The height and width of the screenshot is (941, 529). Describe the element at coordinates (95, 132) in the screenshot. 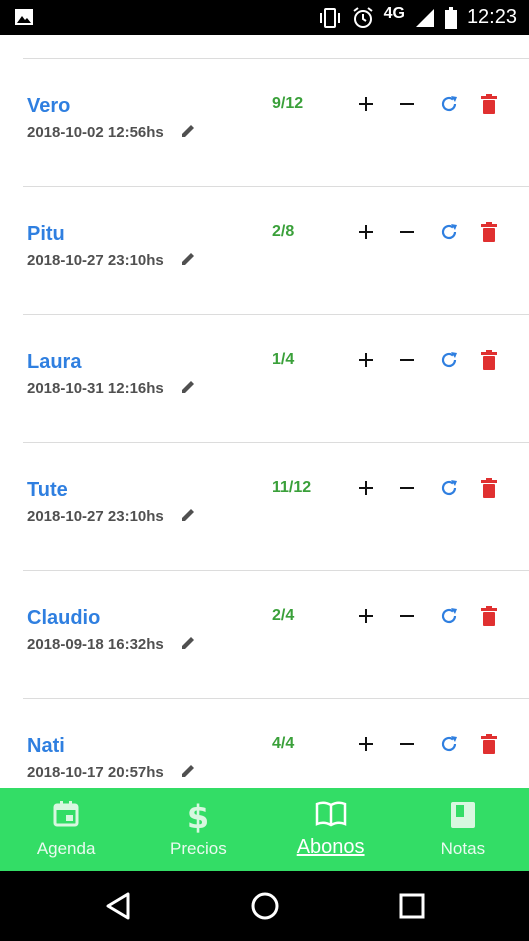

I see `last-updated: 2018-10-02 12:56hs` at that location.